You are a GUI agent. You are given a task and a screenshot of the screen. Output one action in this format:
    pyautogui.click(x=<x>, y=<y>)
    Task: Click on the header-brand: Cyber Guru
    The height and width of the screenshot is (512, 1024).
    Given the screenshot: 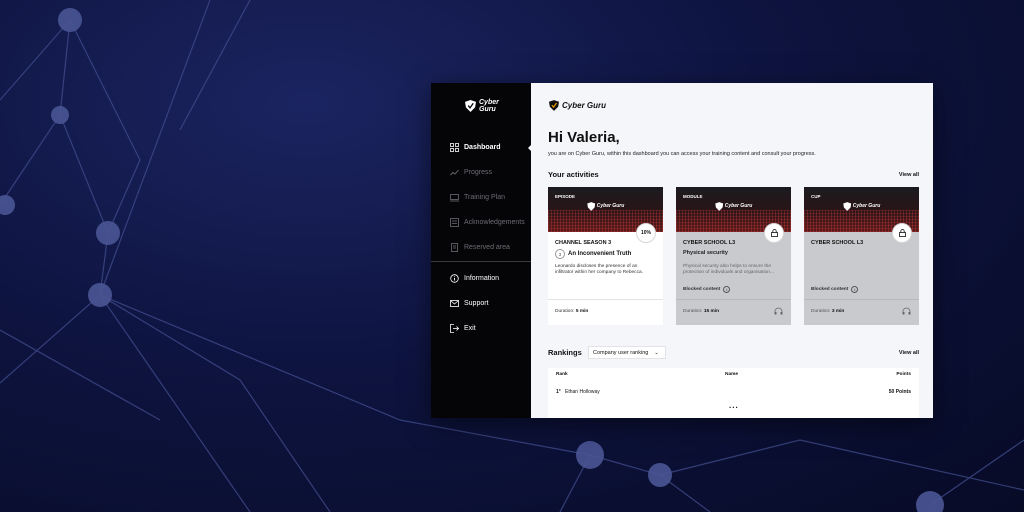 What is the action you would take?
    pyautogui.click(x=577, y=105)
    